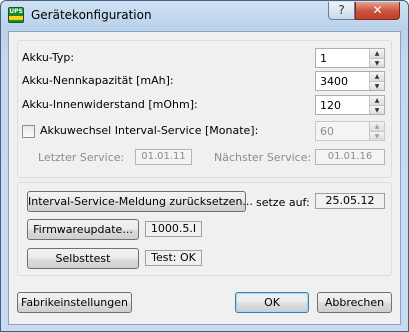  Describe the element at coordinates (350, 201) in the screenshot. I see `set-to-field: 25.05.12` at that location.